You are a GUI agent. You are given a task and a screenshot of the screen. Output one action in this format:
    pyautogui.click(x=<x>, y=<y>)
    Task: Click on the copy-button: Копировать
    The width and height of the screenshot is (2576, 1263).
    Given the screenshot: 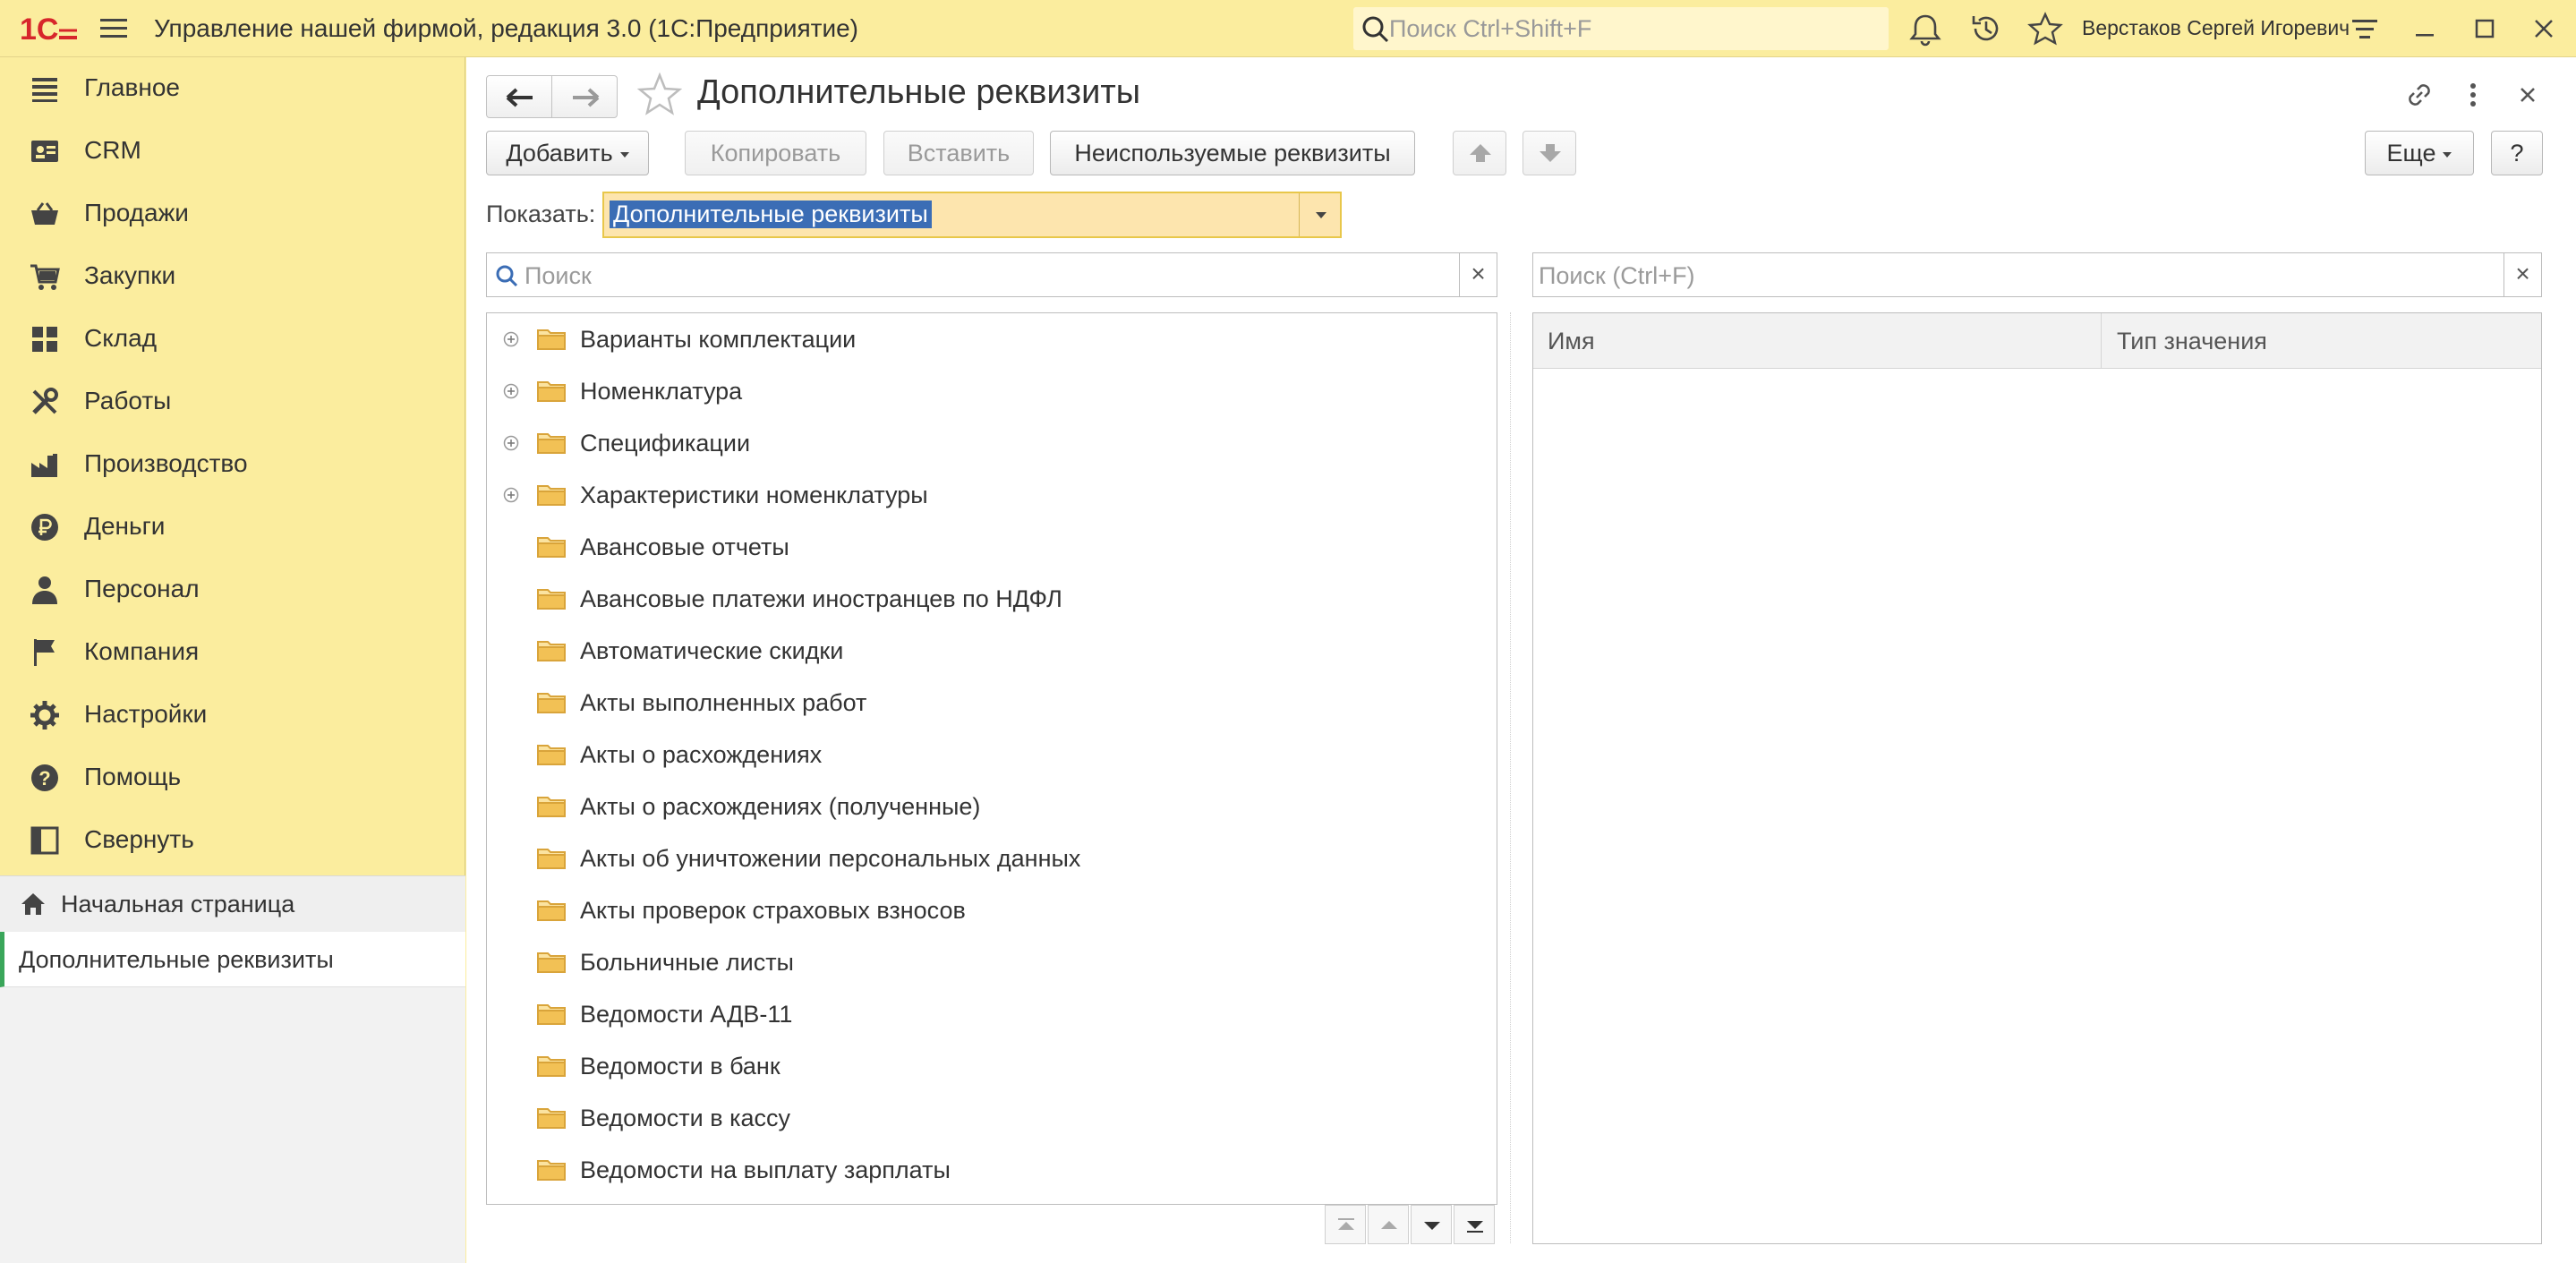 What is the action you would take?
    pyautogui.click(x=775, y=153)
    